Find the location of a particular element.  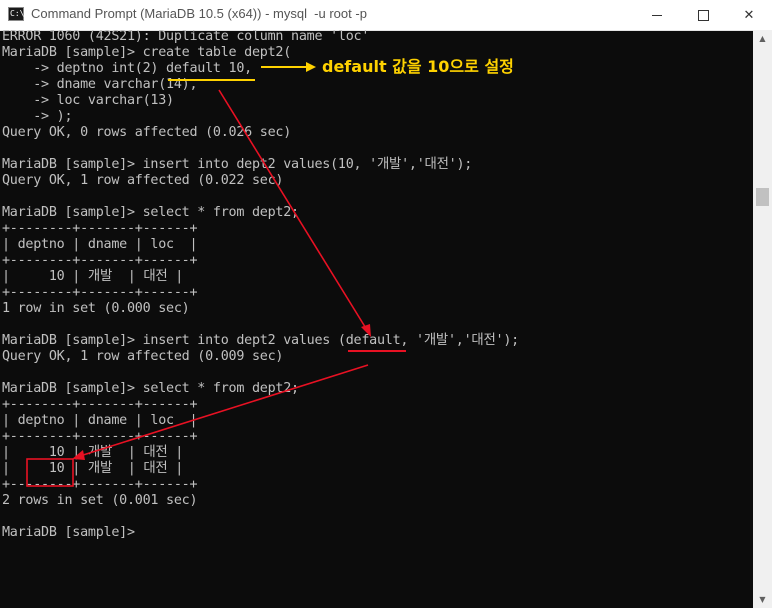

console-line: Query OK, 1 row affected (0.009 sec) is located at coordinates (143, 356).